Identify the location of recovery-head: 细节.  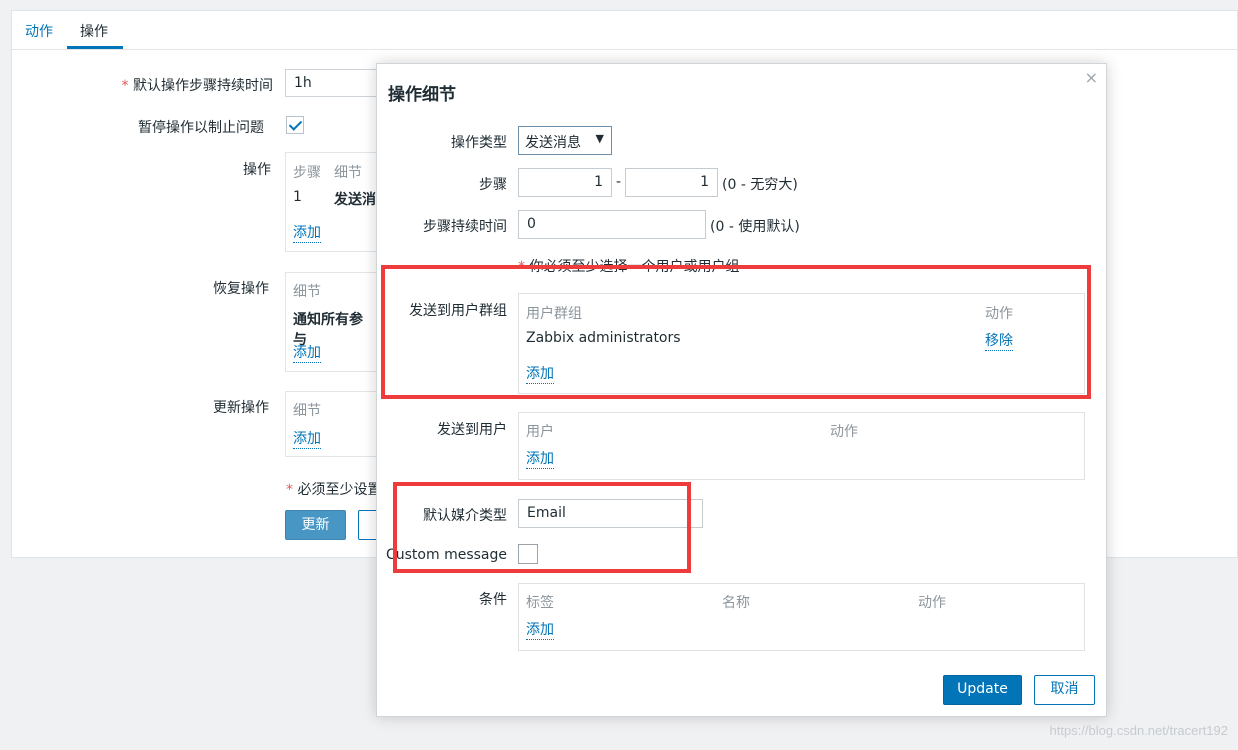
(307, 292).